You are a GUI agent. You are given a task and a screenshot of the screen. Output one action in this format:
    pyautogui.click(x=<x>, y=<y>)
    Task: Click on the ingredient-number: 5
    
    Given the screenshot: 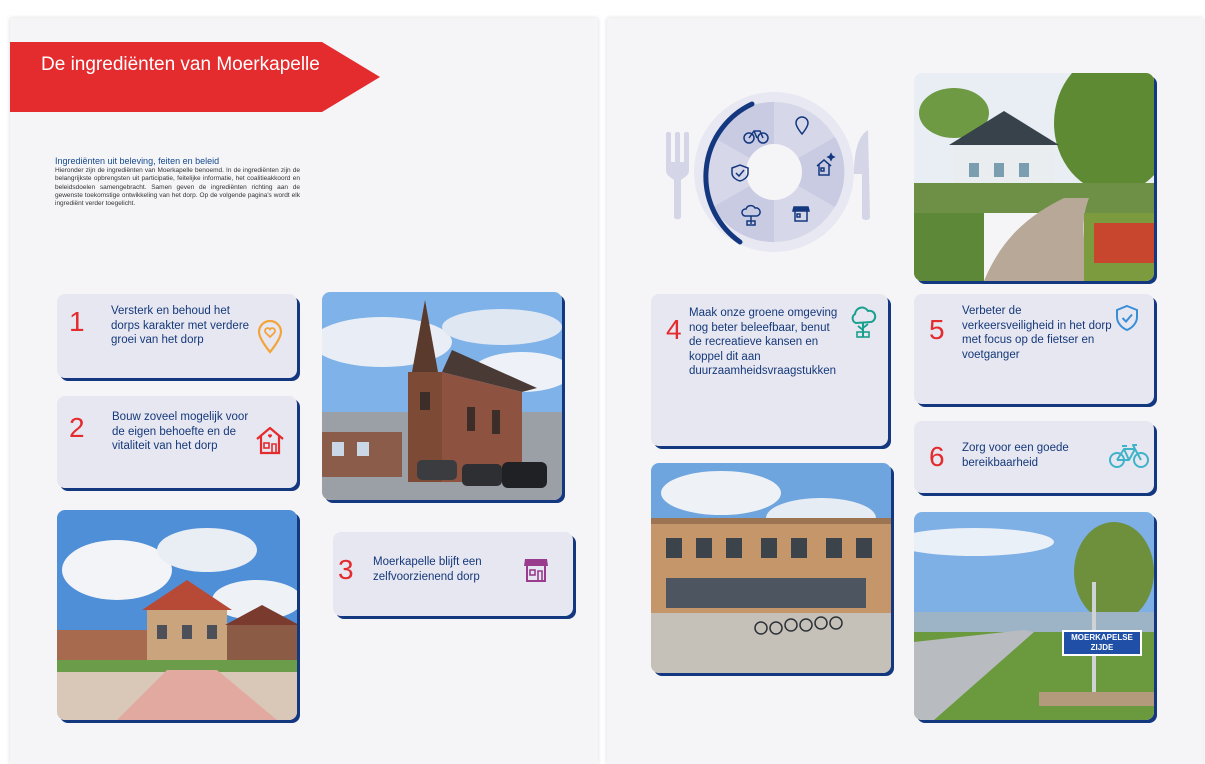 What is the action you would take?
    pyautogui.click(x=937, y=329)
    